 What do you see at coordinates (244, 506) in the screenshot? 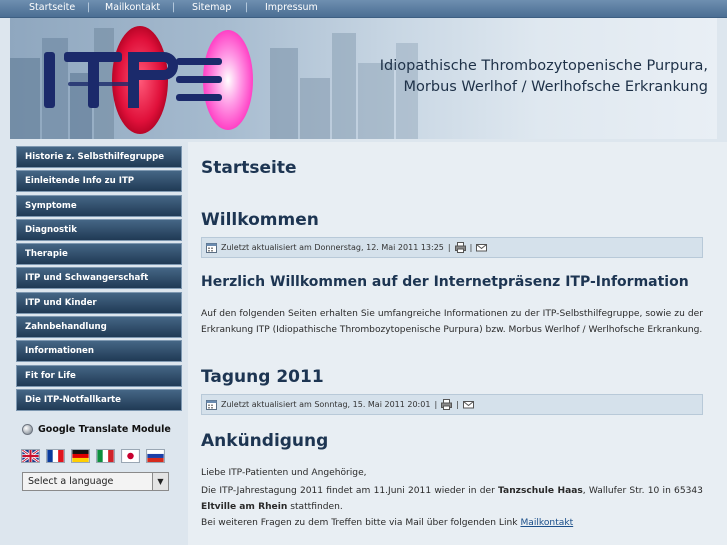
I see `venue-city: Eltville am Rhein` at bounding box center [244, 506].